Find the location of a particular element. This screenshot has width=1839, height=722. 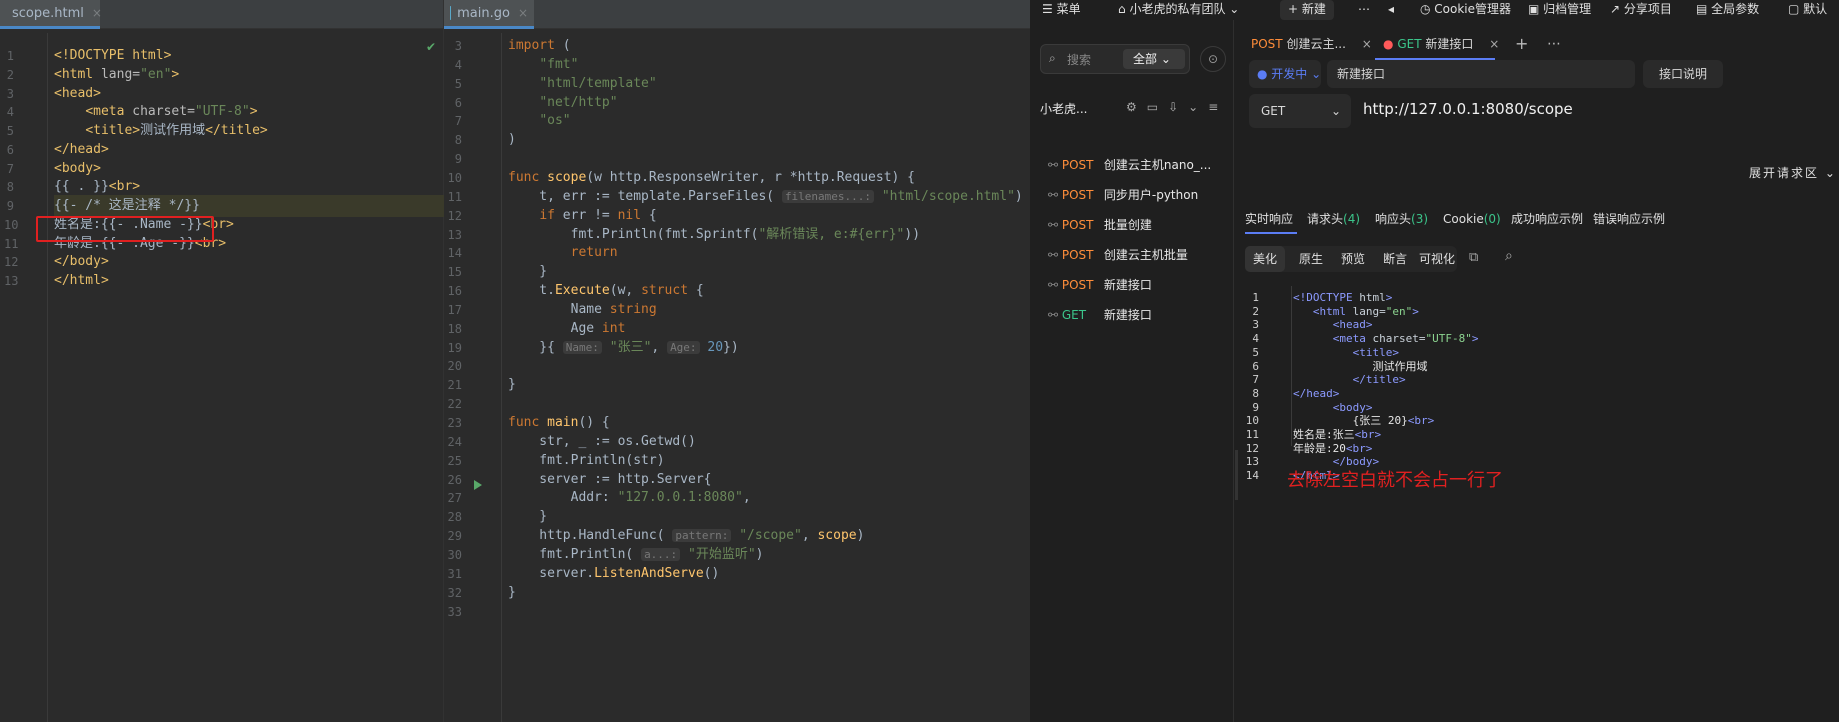

tab-main-go: main.go × is located at coordinates (489, 14).